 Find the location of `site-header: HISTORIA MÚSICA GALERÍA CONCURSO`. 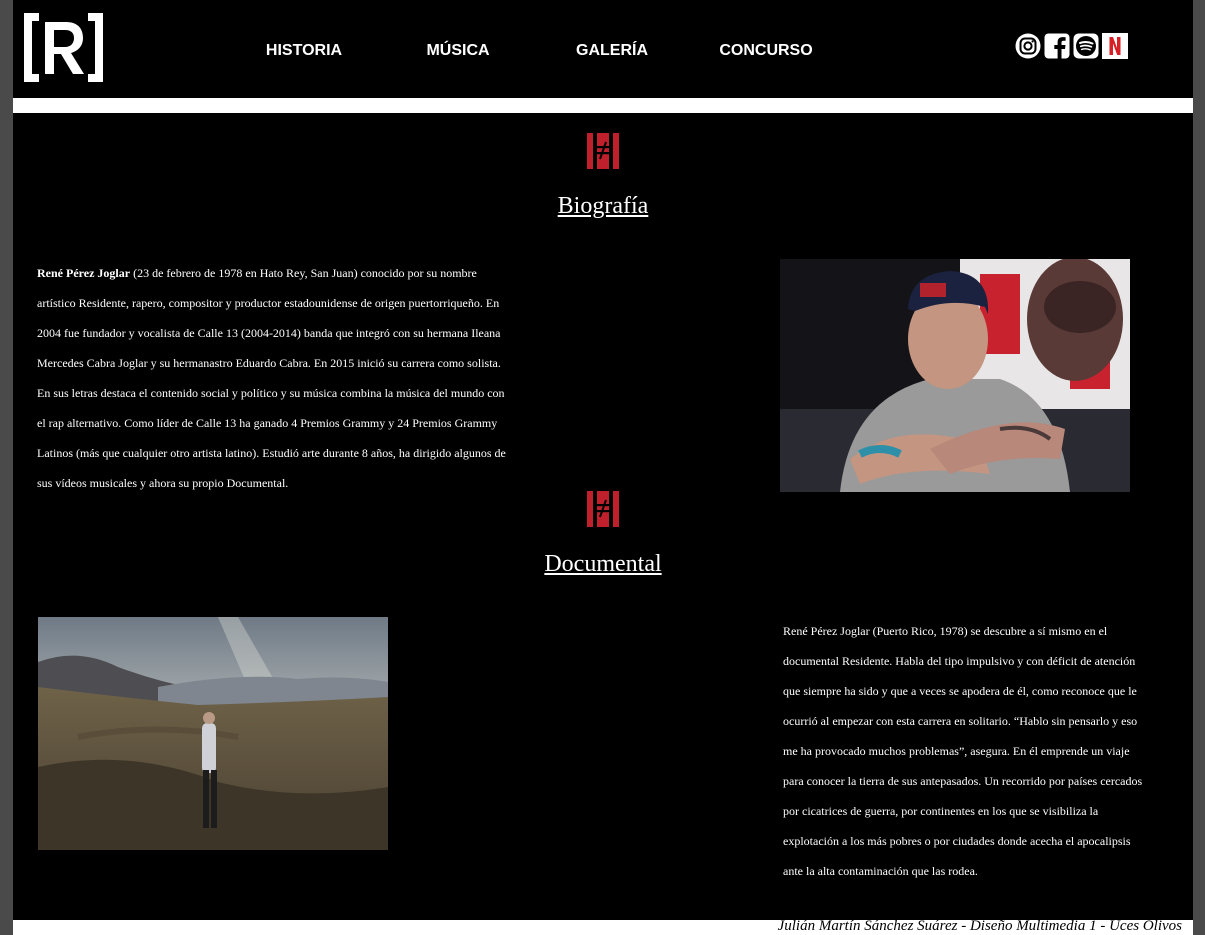

site-header: HISTORIA MÚSICA GALERÍA CONCURSO is located at coordinates (603, 49).